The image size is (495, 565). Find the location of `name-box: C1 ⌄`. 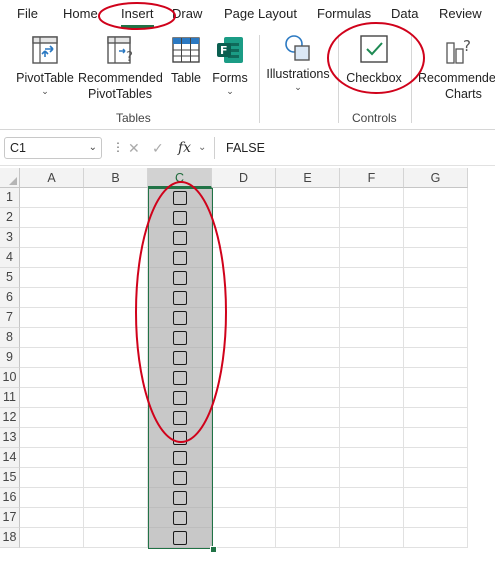

name-box: C1 ⌄ is located at coordinates (53, 148).